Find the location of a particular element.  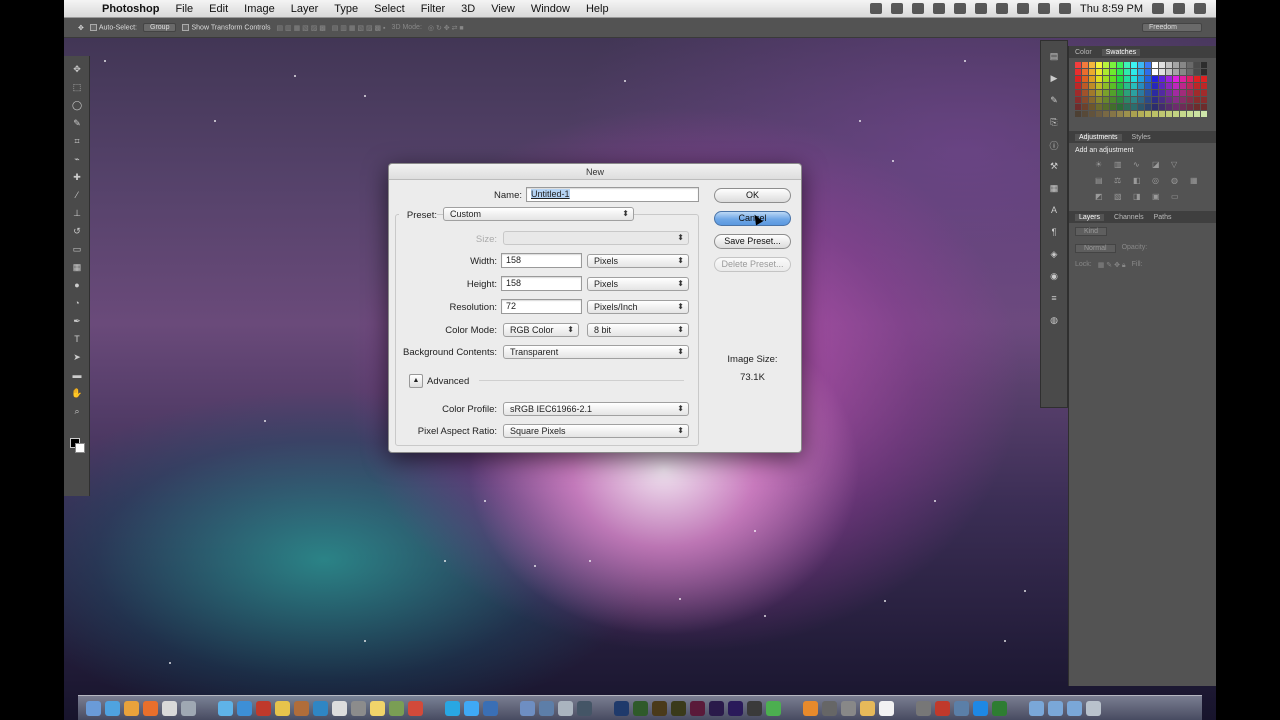

dodge-tool-icon: ◔ is located at coordinates (77, 303).